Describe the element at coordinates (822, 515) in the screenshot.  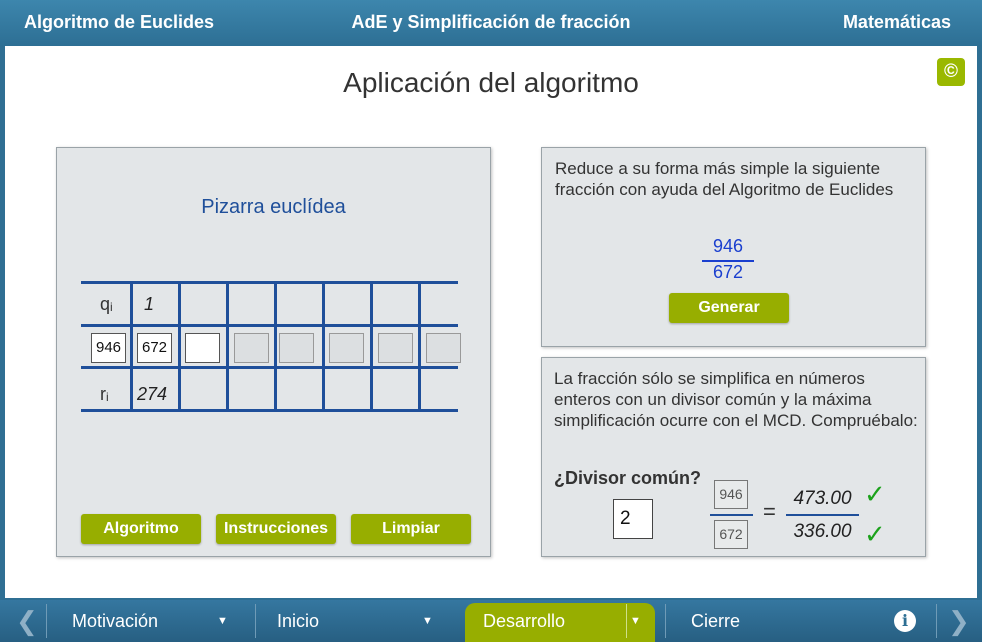
I see `result-fraction-bar` at that location.